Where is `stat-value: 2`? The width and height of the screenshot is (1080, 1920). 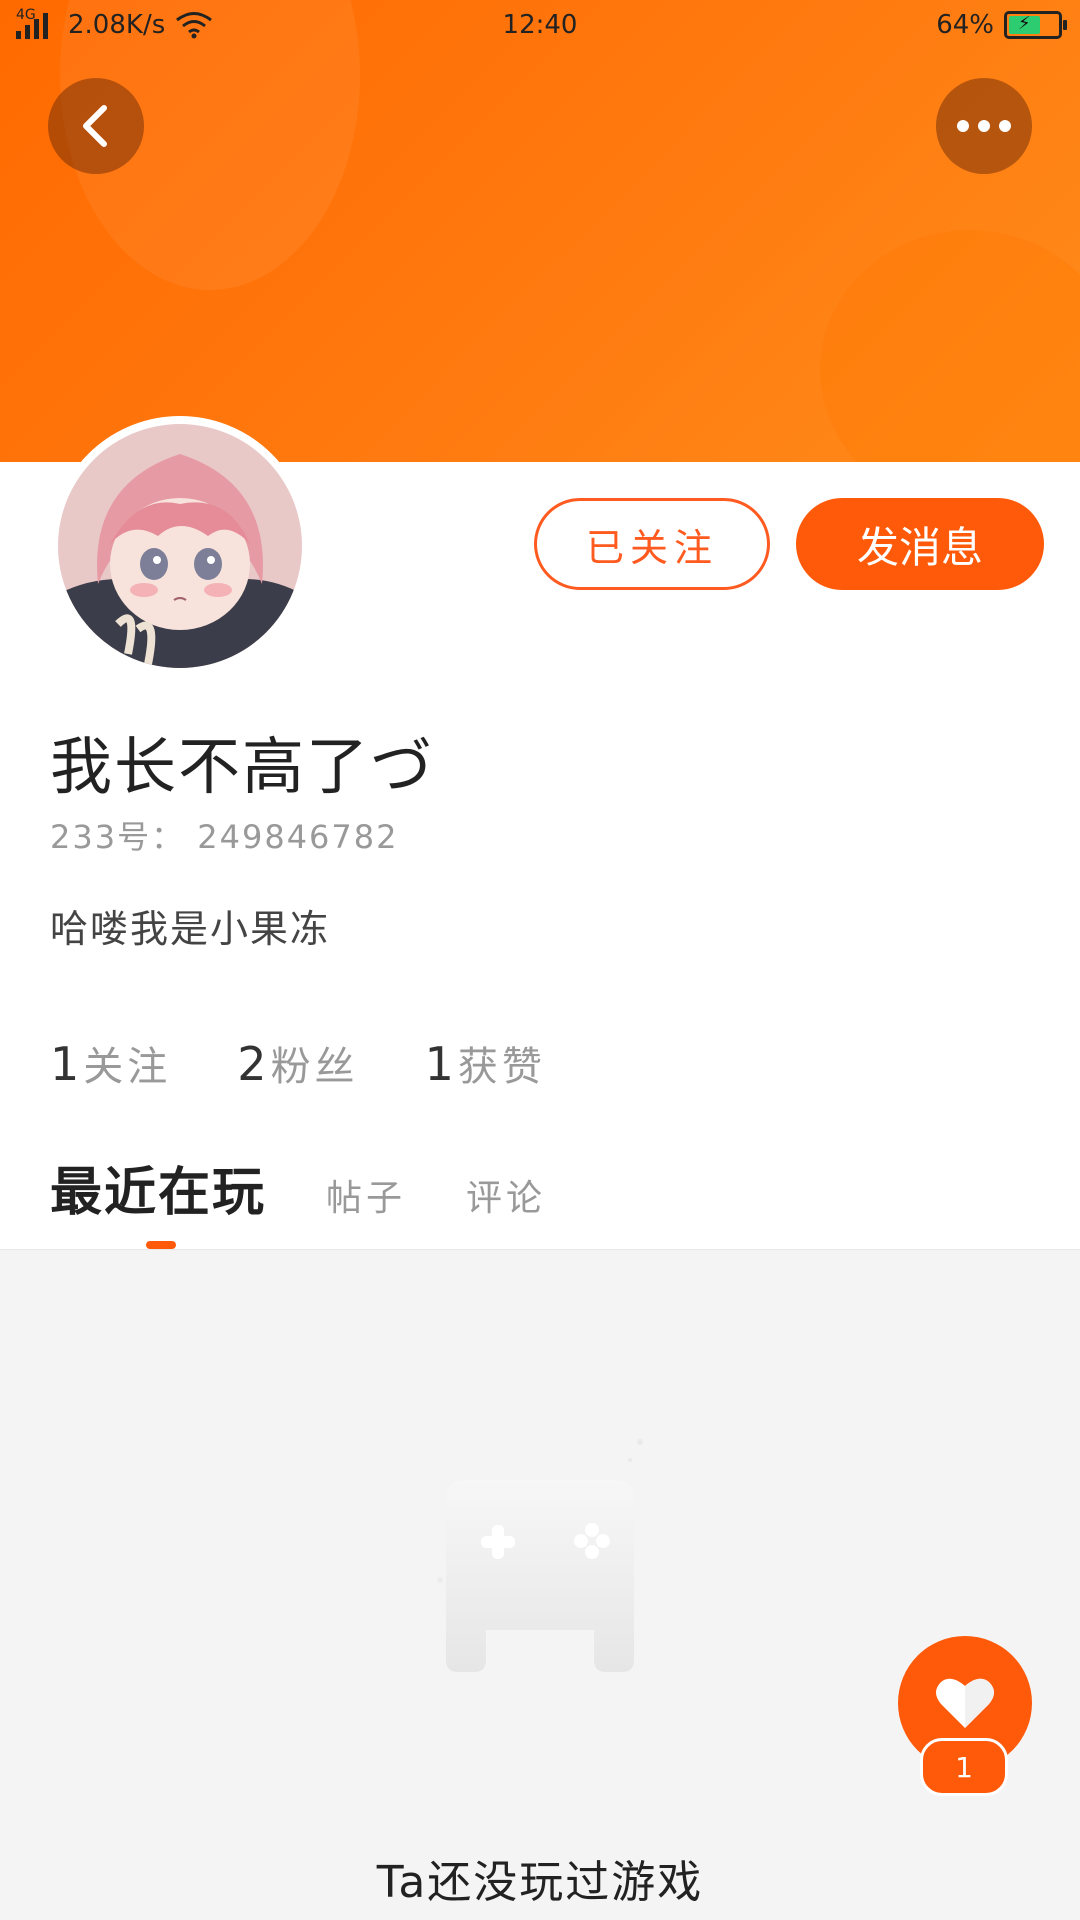 stat-value: 2 is located at coordinates (252, 1064).